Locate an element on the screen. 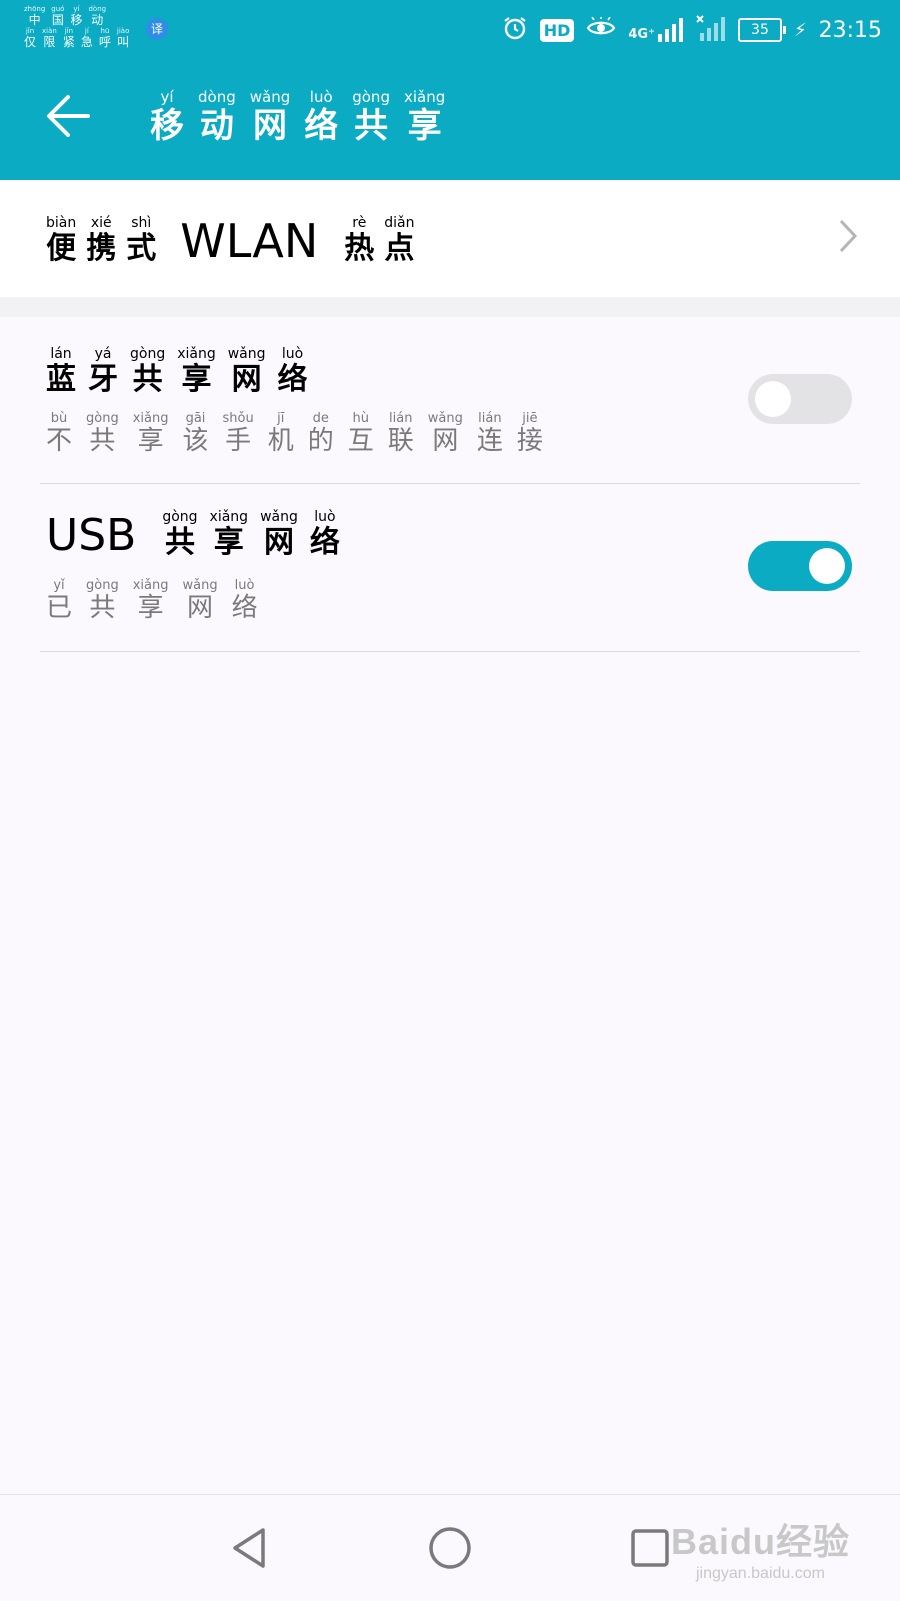 The width and height of the screenshot is (900, 1601). usb-tethering-summary: yǐ 已 gòng 共 xiǎng 享 wǎng 网 luò 络 is located at coordinates (152, 600).